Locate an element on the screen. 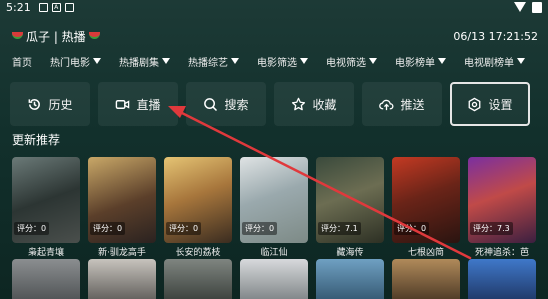  status-time: 5:21 is located at coordinates (18, 7).